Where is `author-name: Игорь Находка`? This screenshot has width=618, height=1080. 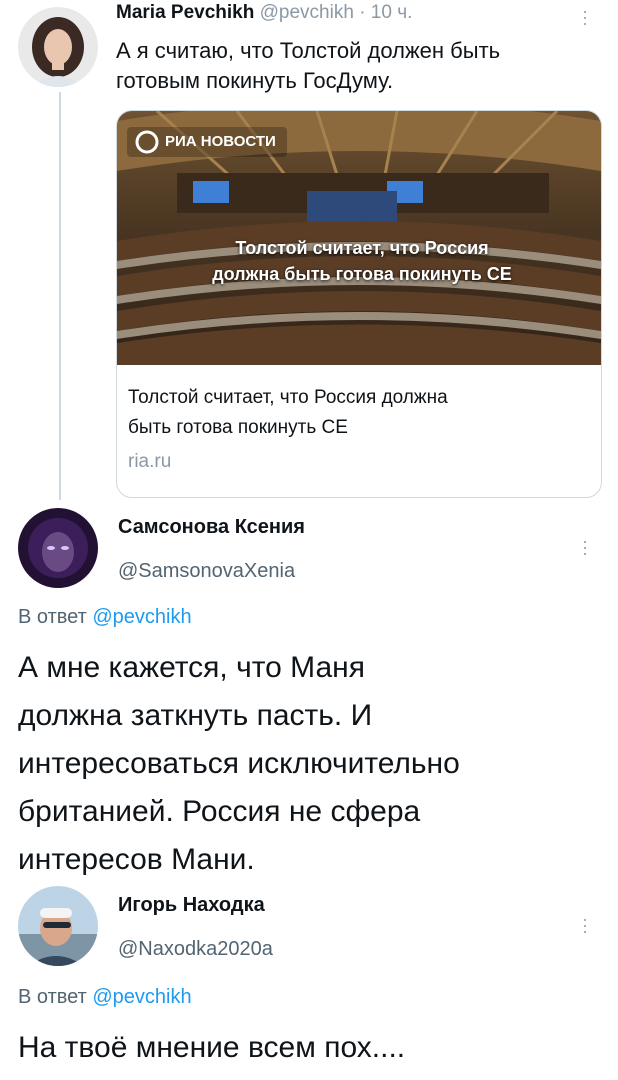 author-name: Игорь Находка is located at coordinates (191, 905).